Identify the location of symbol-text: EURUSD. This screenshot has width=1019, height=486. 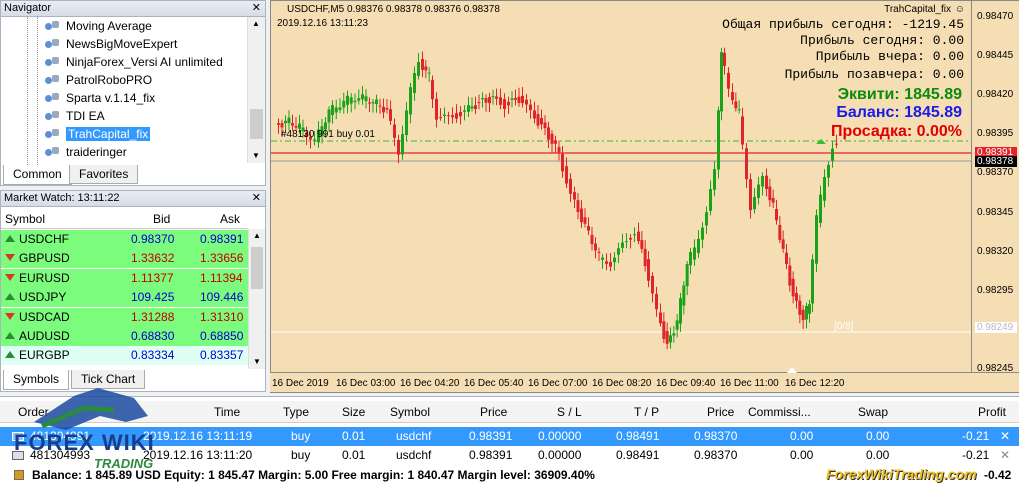
(44, 277).